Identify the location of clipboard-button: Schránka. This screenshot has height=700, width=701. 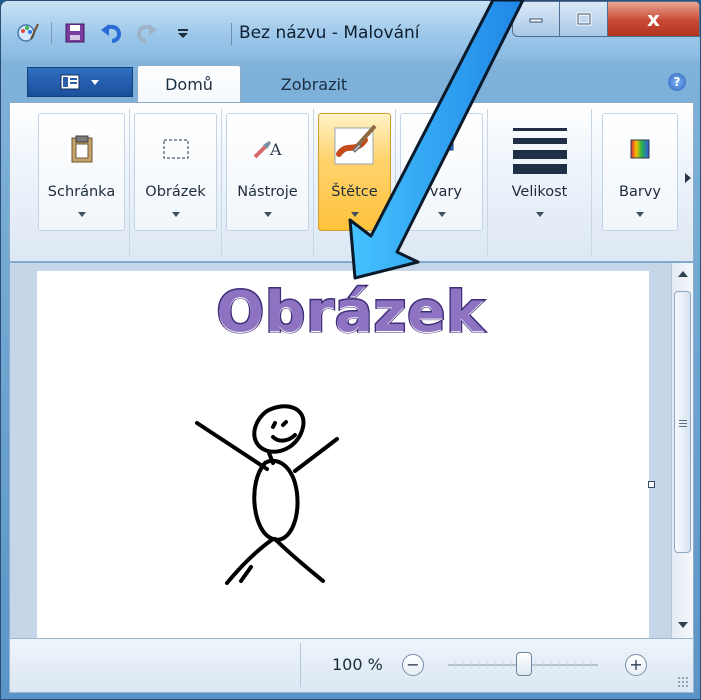
(81, 172).